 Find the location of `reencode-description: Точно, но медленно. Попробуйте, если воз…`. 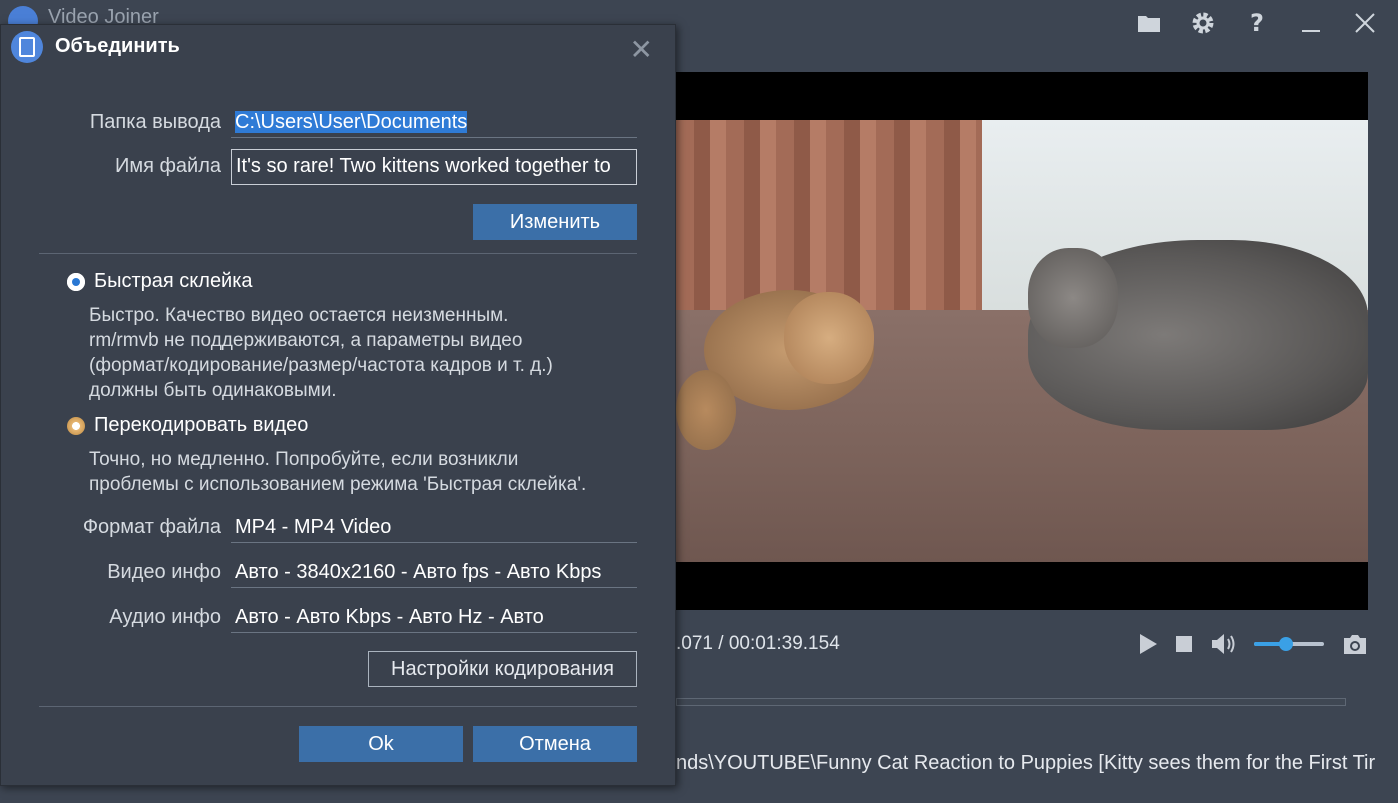

reencode-description: Точно, но медленно. Попробуйте, если воз… is located at coordinates (337, 472).